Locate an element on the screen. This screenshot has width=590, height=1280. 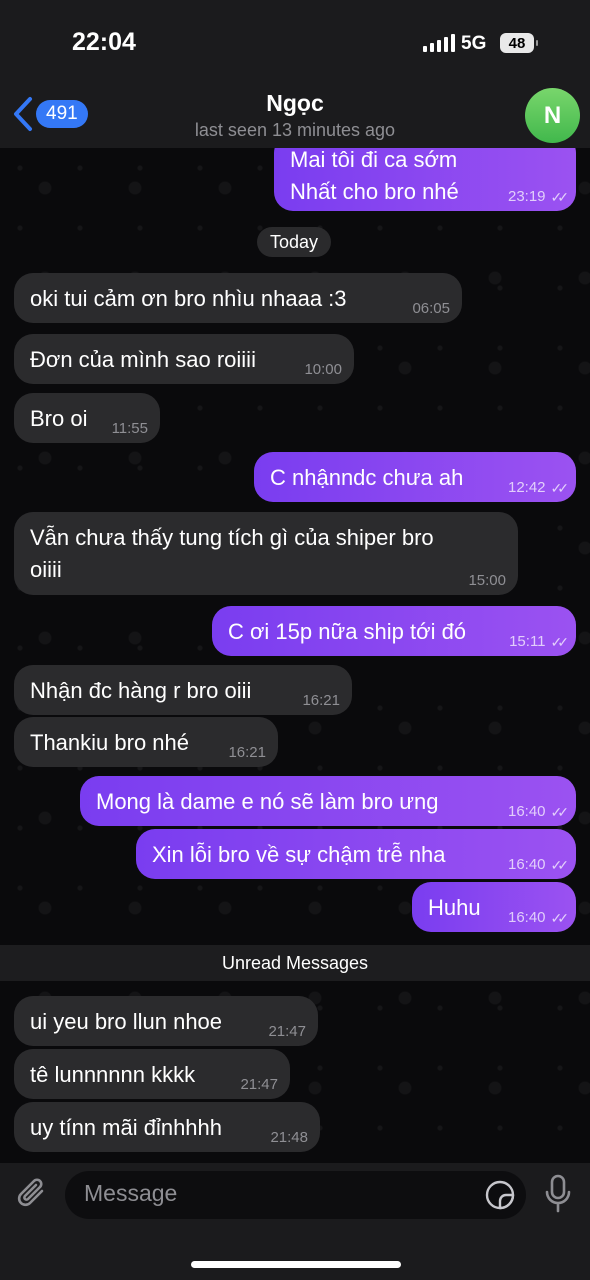
outgoing-message-bubble: Mai tôi đi ca sớm Nhất cho bro nhé 23:19 ✓✓ is located at coordinates (425, 179).